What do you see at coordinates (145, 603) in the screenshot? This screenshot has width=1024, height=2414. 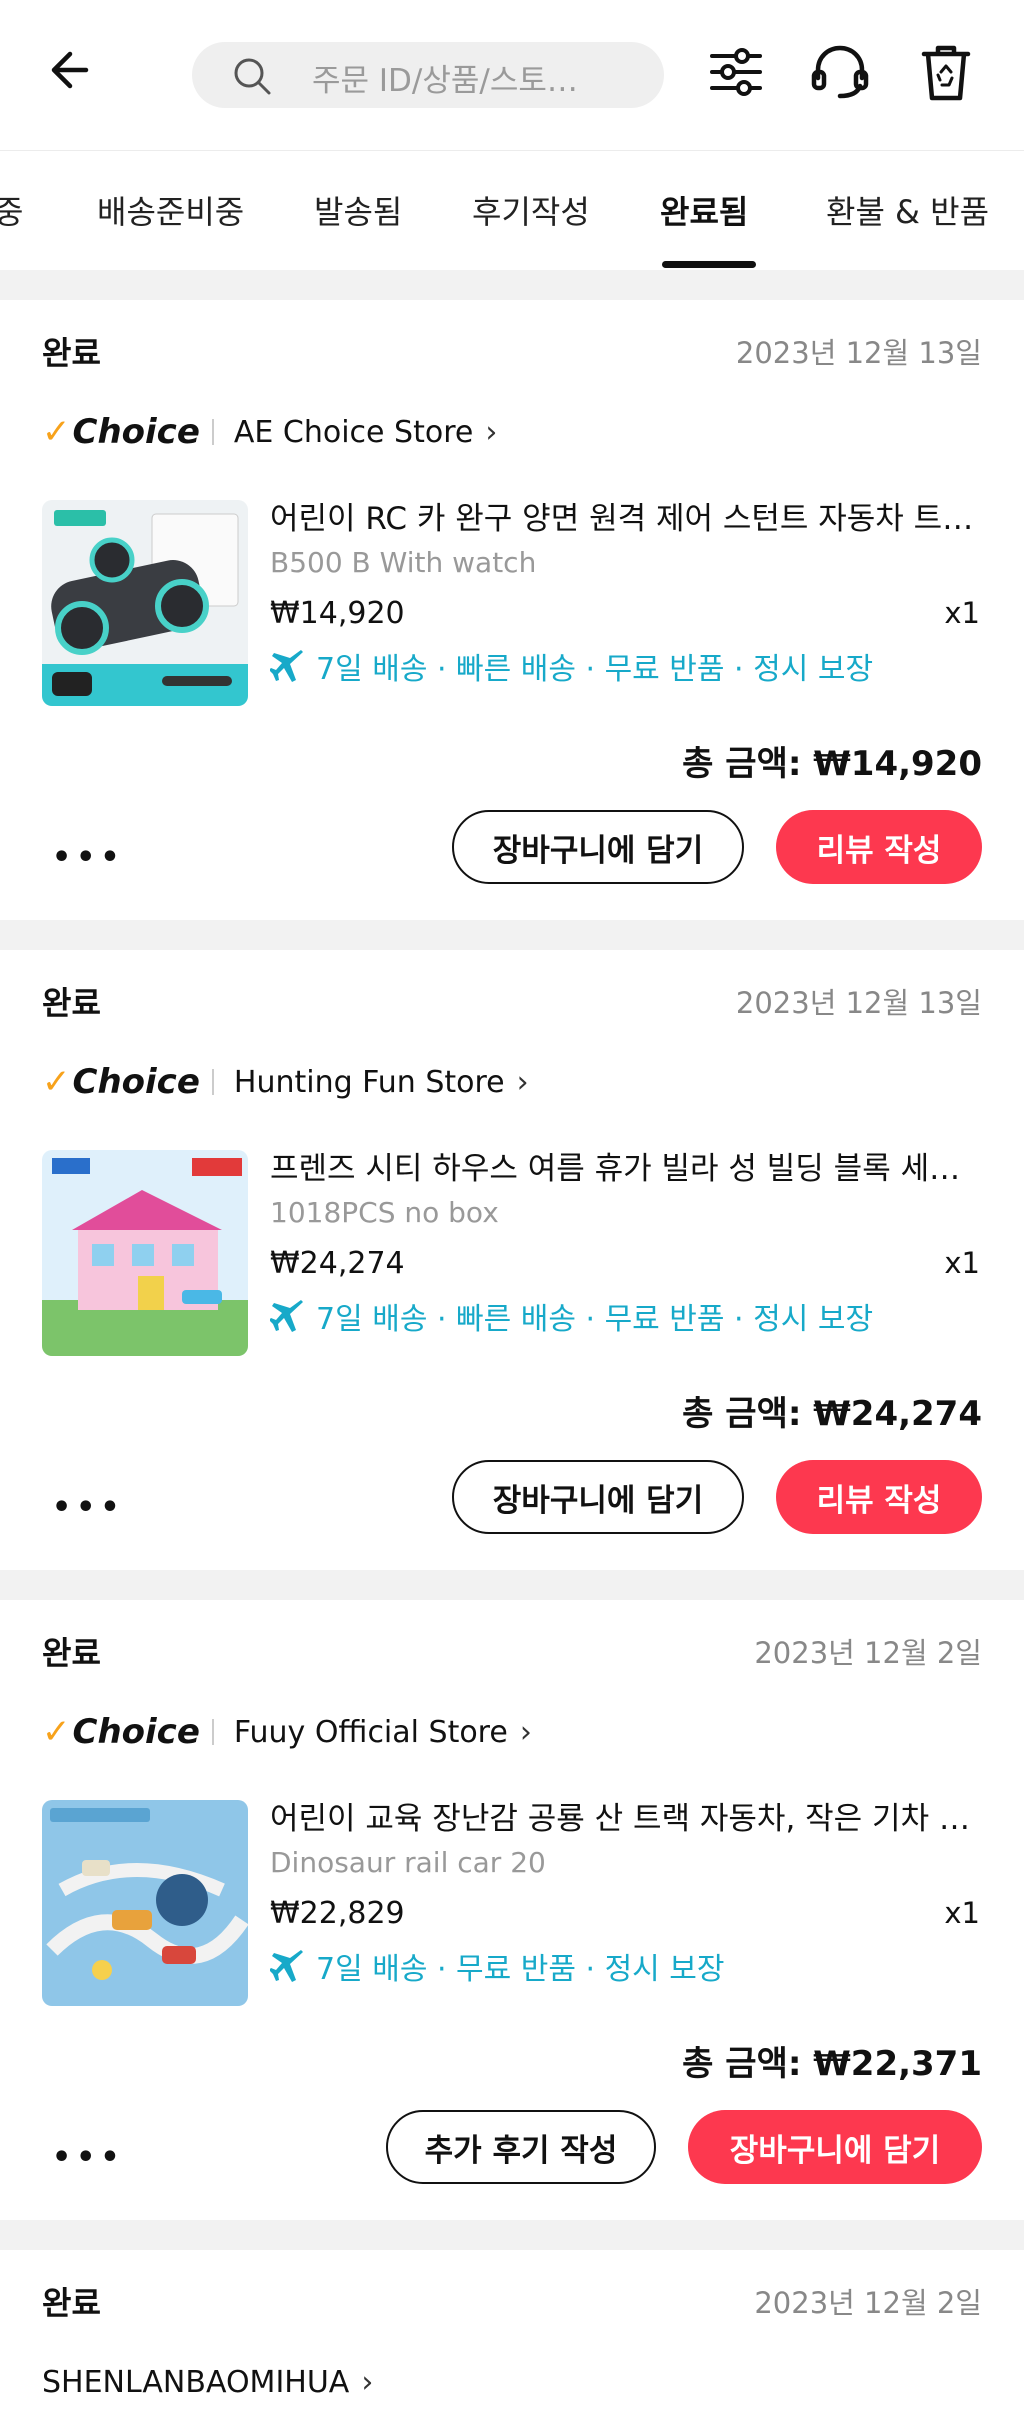 I see `product-image-rc-car` at bounding box center [145, 603].